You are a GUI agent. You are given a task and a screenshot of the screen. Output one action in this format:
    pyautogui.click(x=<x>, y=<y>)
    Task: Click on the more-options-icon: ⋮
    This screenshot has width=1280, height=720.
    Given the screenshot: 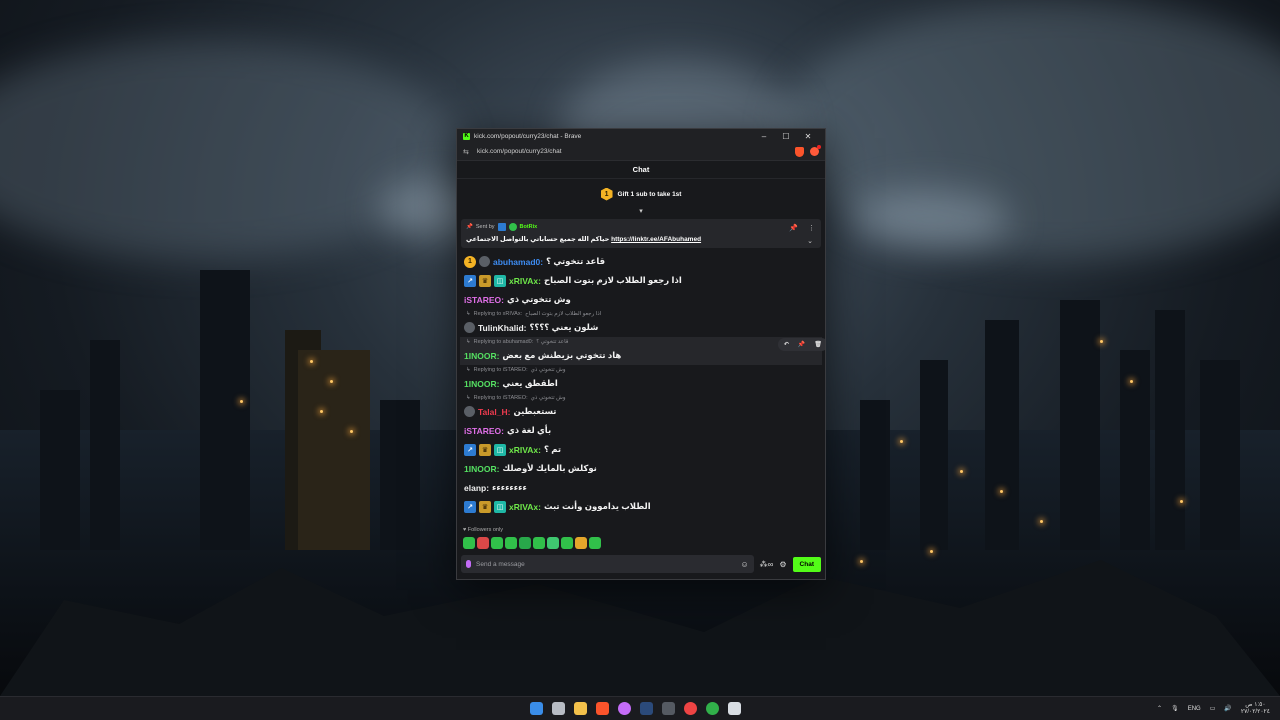 What is the action you would take?
    pyautogui.click(x=811, y=228)
    